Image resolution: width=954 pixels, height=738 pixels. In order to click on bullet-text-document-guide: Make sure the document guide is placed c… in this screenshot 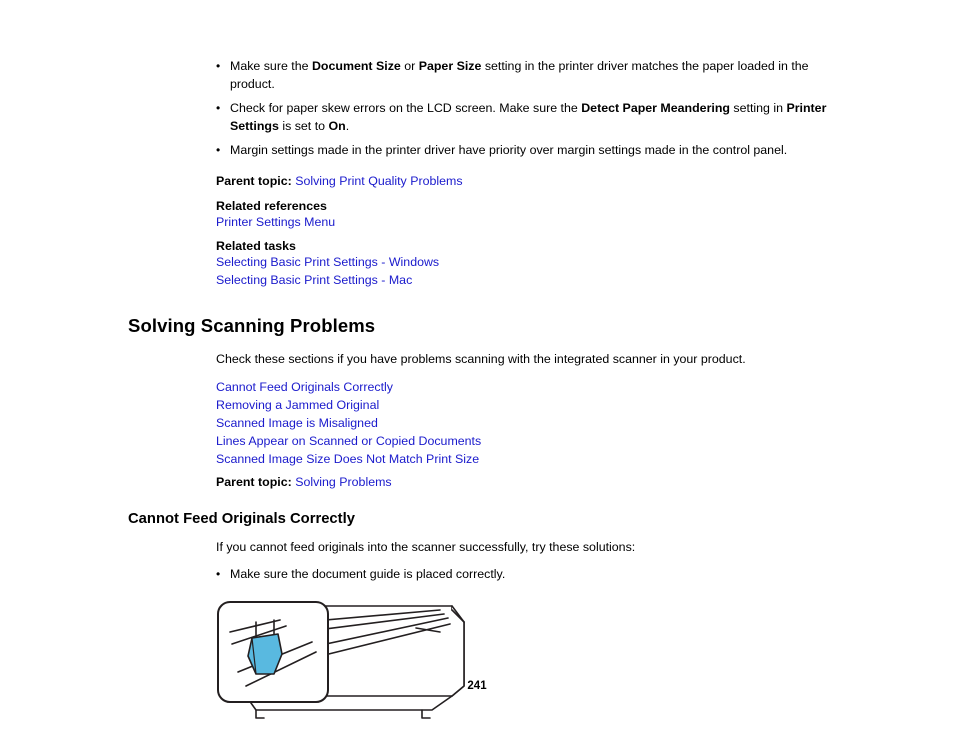, I will do `click(368, 574)`.